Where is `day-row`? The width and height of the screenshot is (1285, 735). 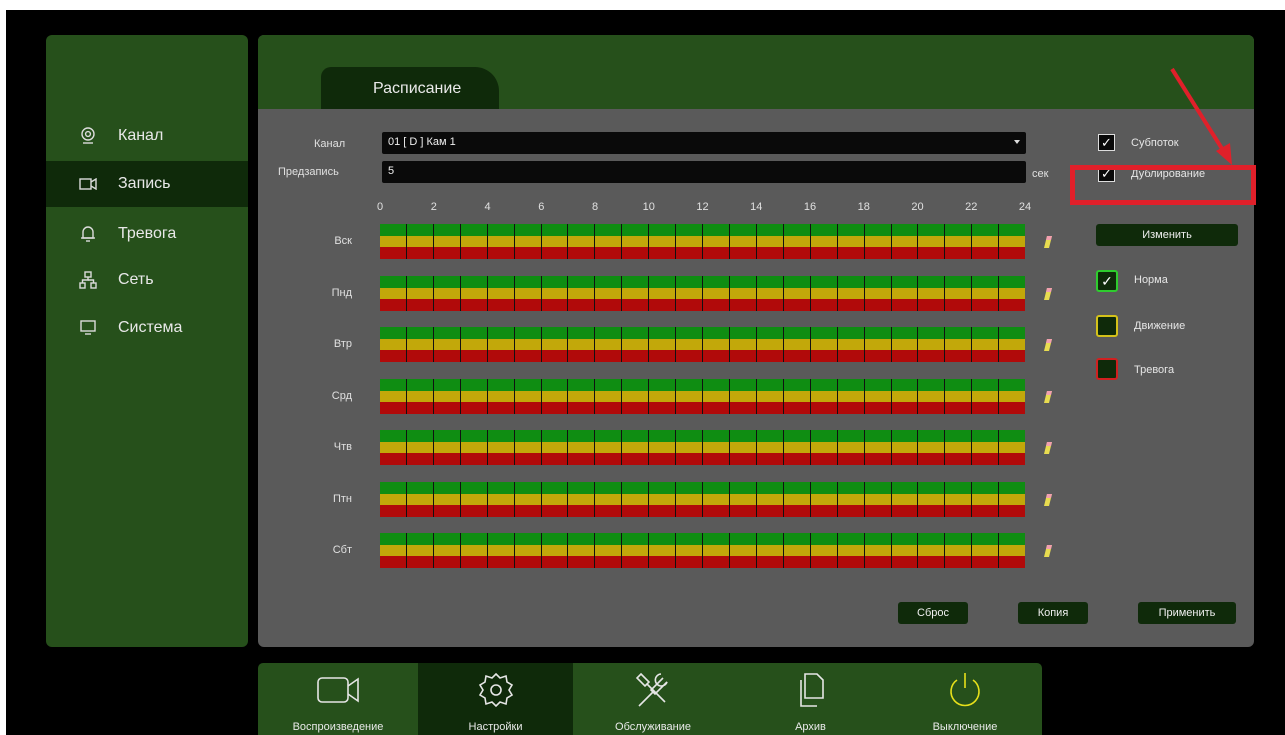 day-row is located at coordinates (703, 396).